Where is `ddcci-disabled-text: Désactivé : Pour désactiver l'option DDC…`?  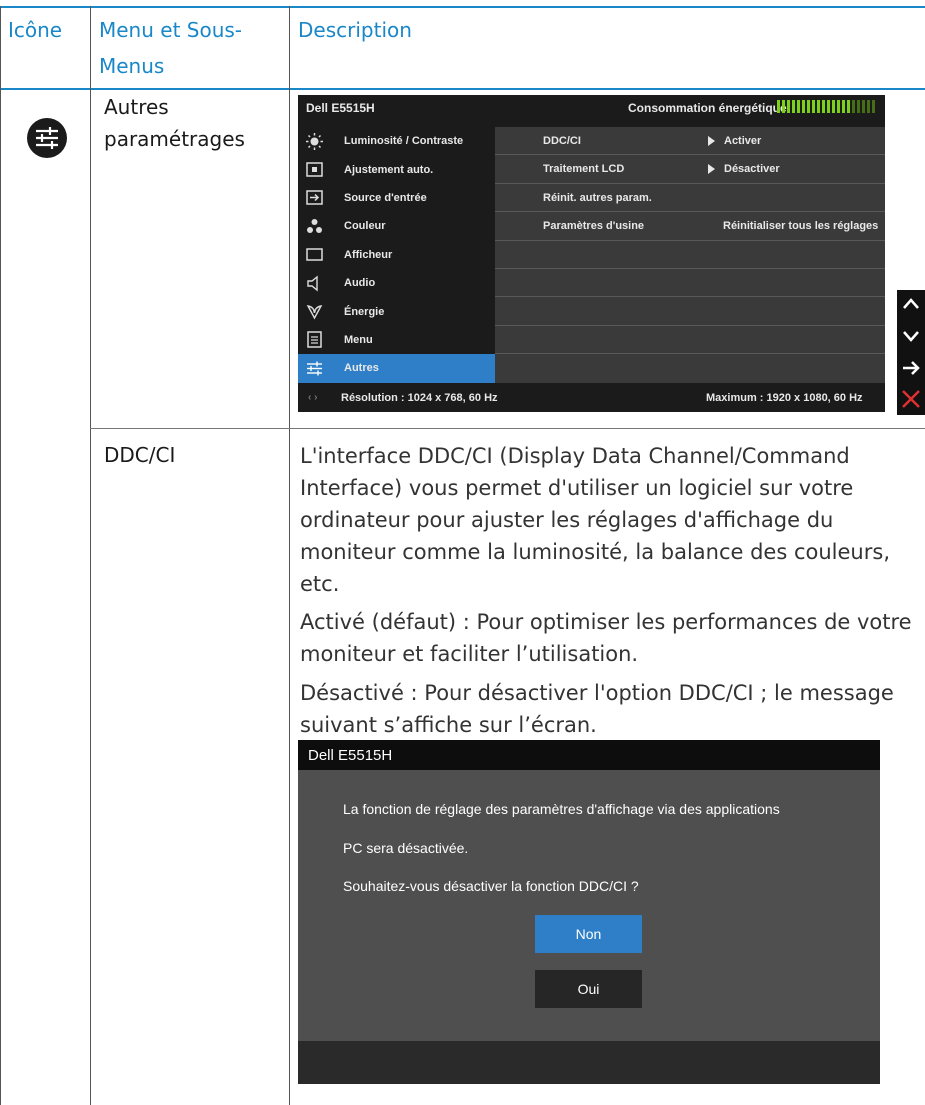
ddcci-disabled-text: Désactivé : Pour désactiver l'option DDC… is located at coordinates (597, 709).